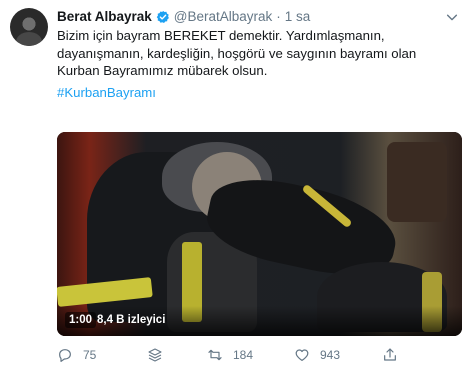 The height and width of the screenshot is (371, 471). I want to click on tweet-actions: 75 184 943, so click(259, 355).